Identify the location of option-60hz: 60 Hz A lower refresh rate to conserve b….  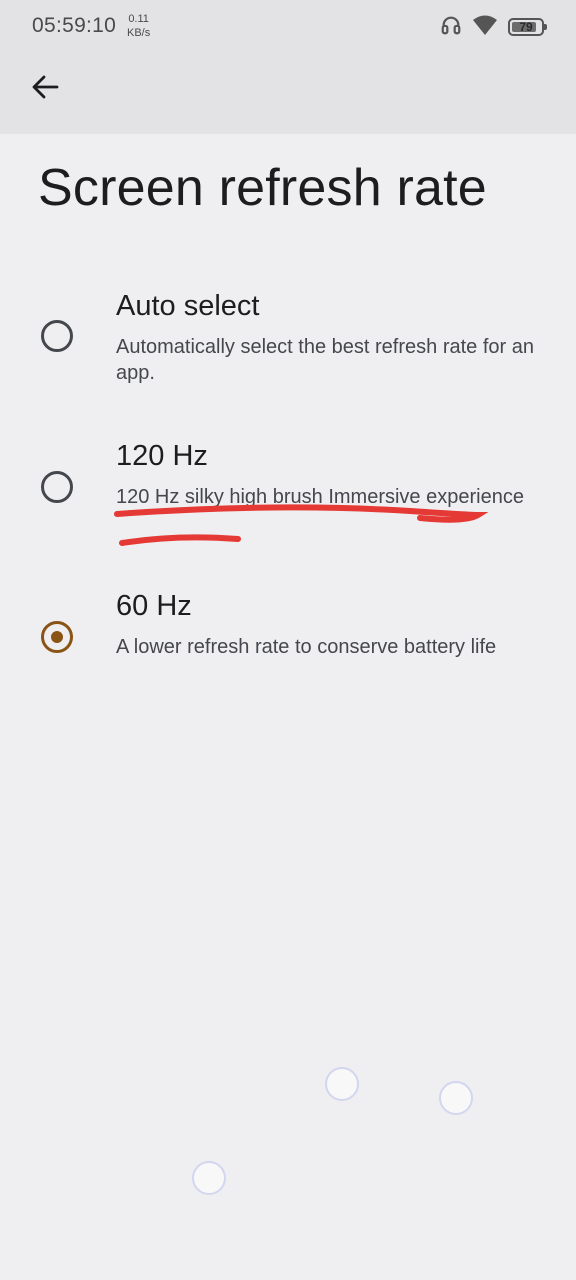
(288, 645).